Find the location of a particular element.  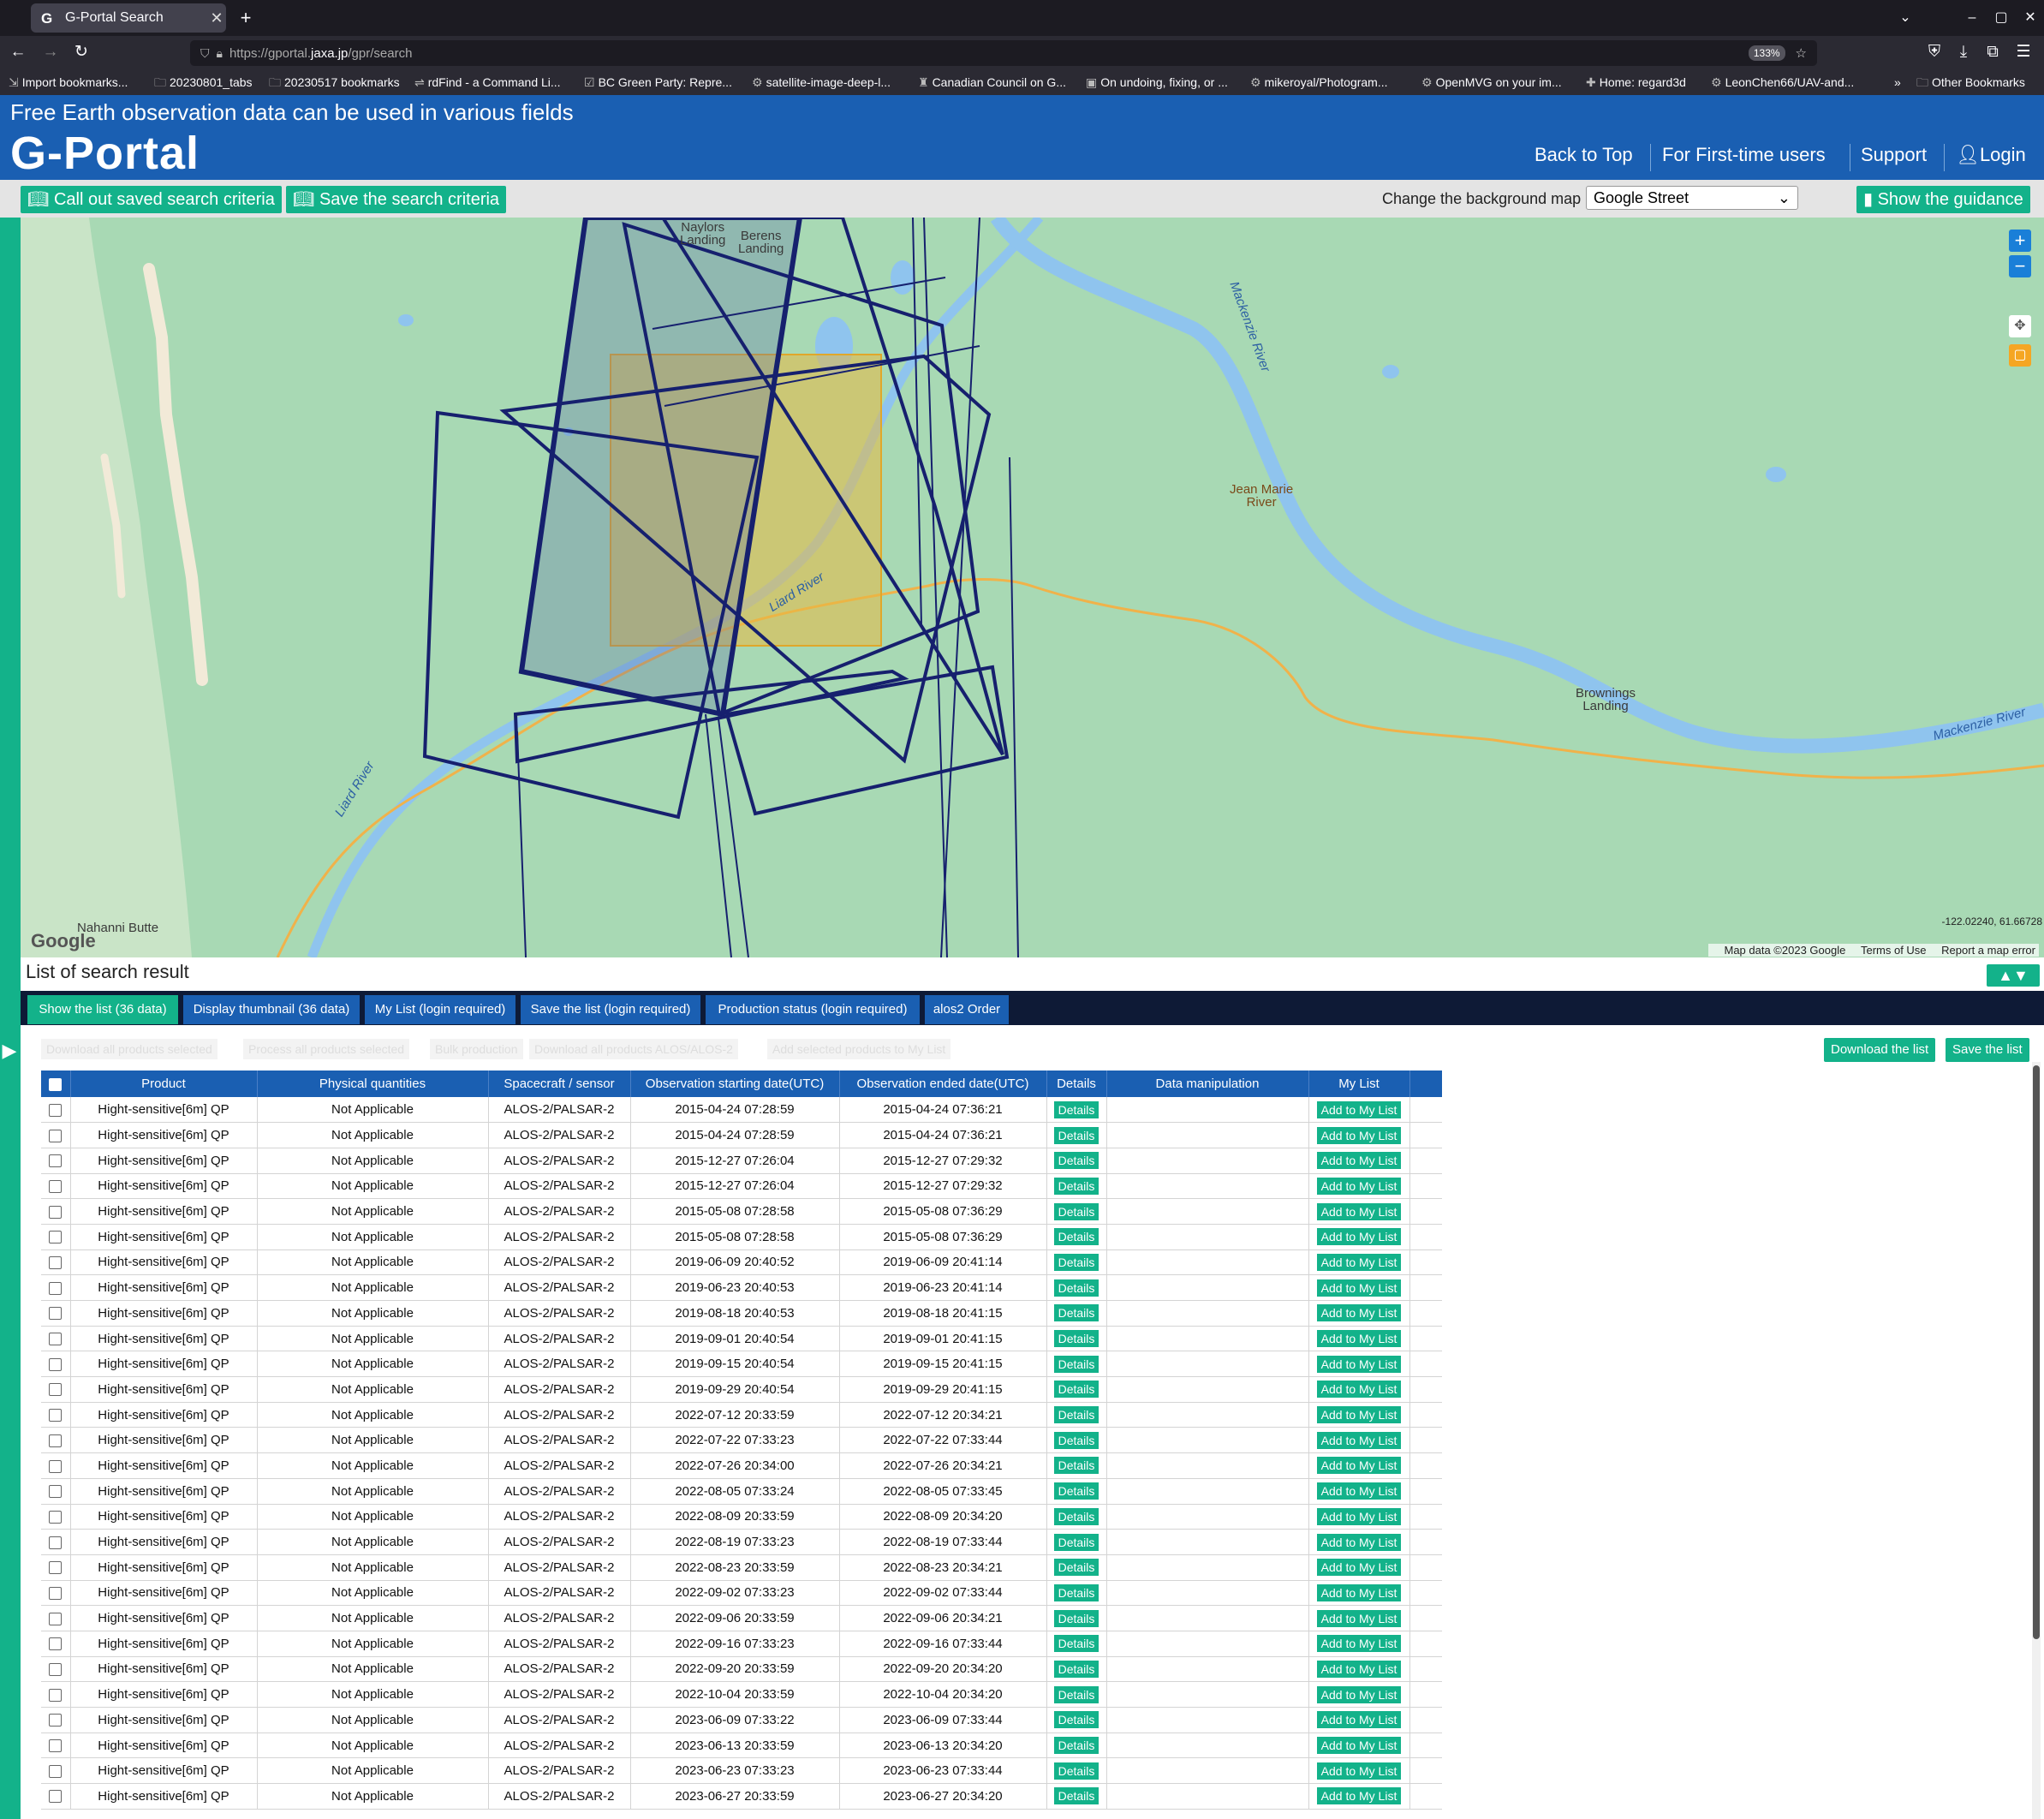

disabled-bulk-action-button: Download all products selected is located at coordinates (129, 1049).